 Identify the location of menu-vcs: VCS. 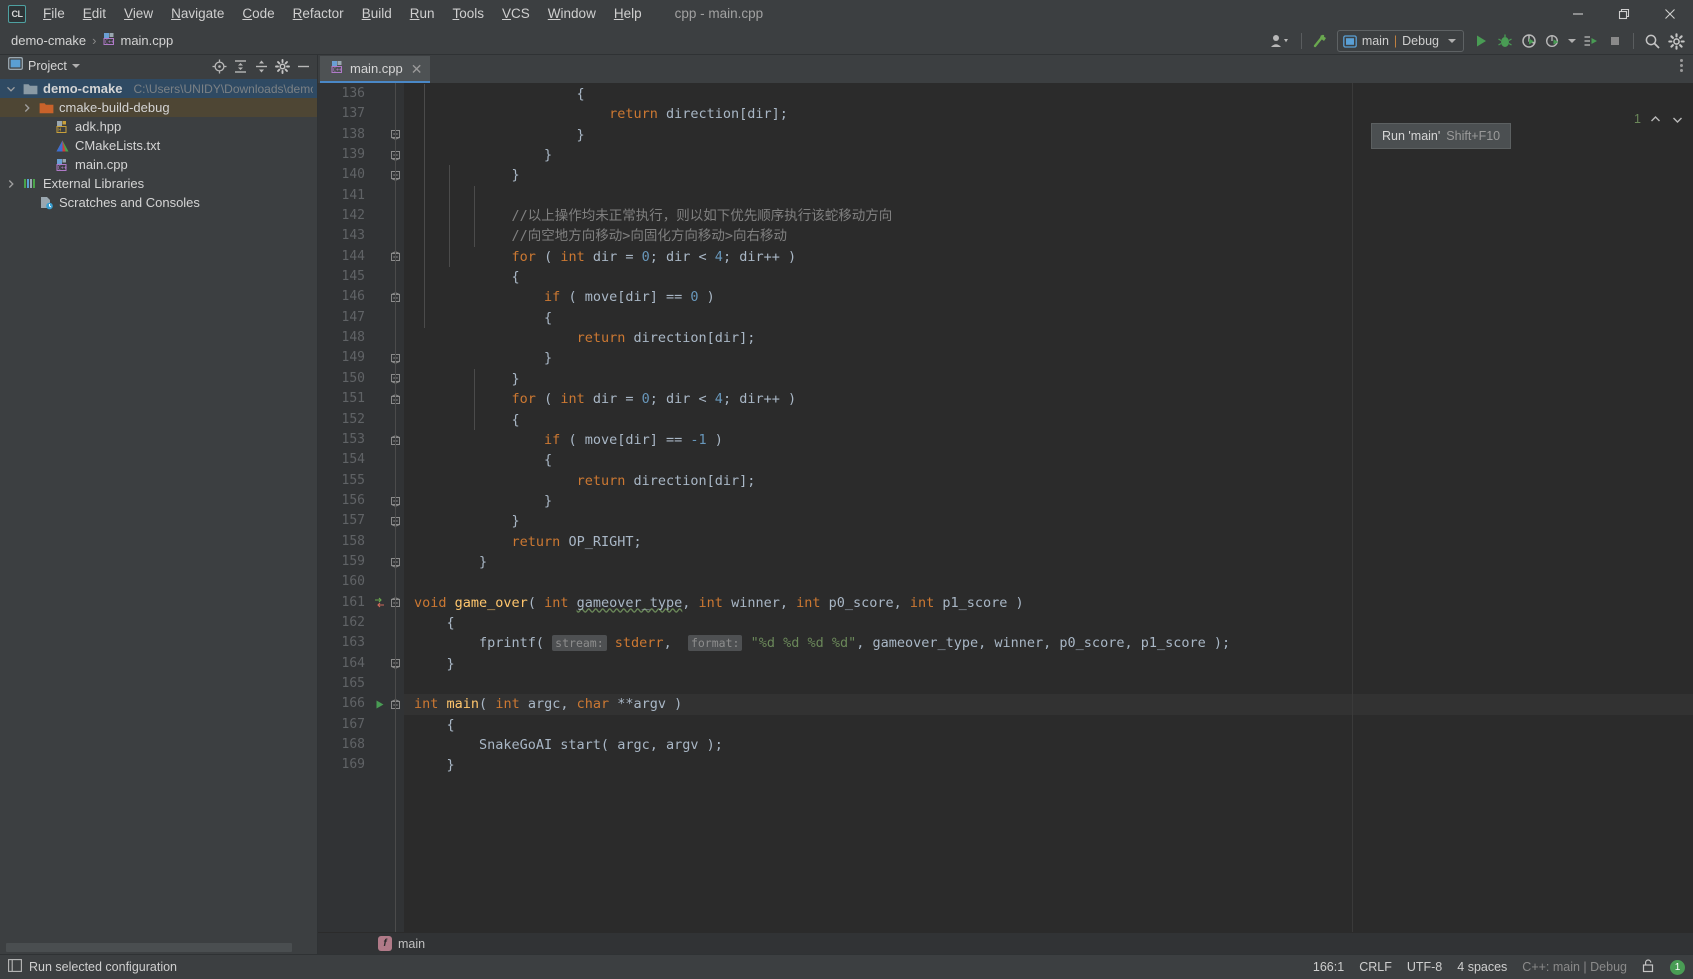
(516, 13).